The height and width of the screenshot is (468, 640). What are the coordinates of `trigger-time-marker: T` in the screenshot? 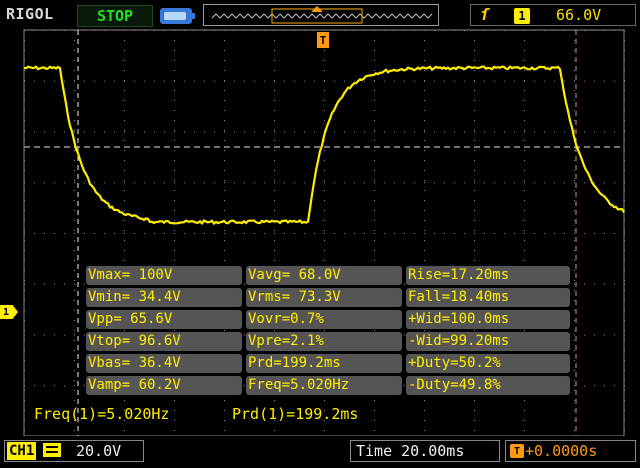 It's located at (323, 40).